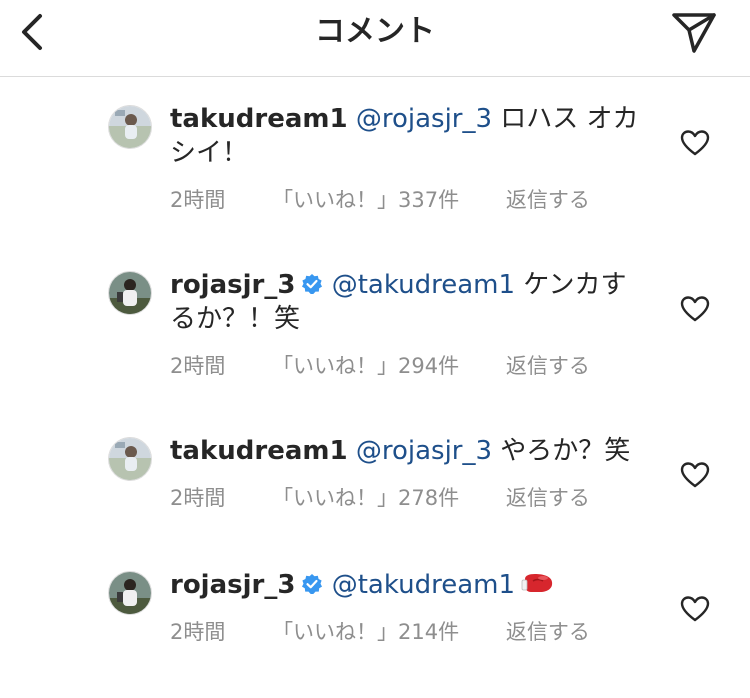 The image size is (750, 698). Describe the element at coordinates (365, 498) in the screenshot. I see `comment-likes-count: 「いいね！」278件` at that location.